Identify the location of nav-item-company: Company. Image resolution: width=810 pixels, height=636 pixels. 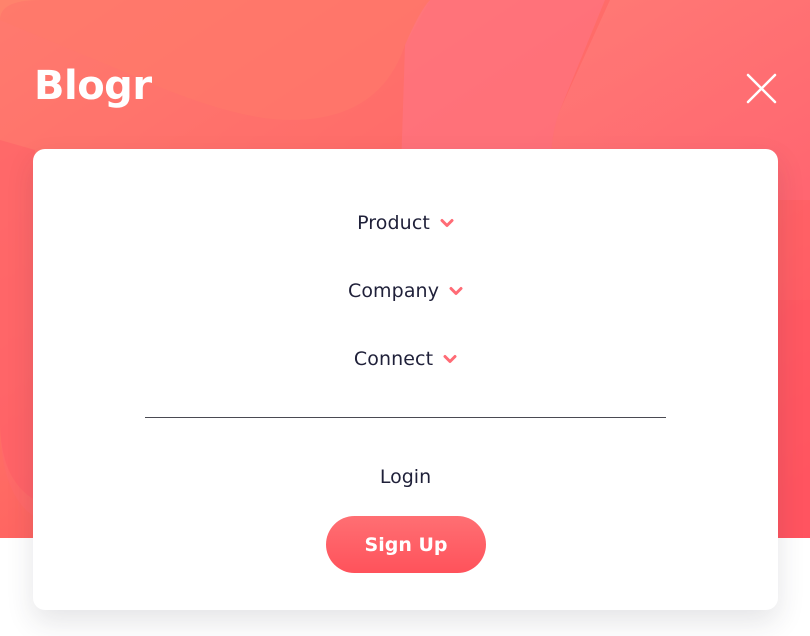
(405, 291).